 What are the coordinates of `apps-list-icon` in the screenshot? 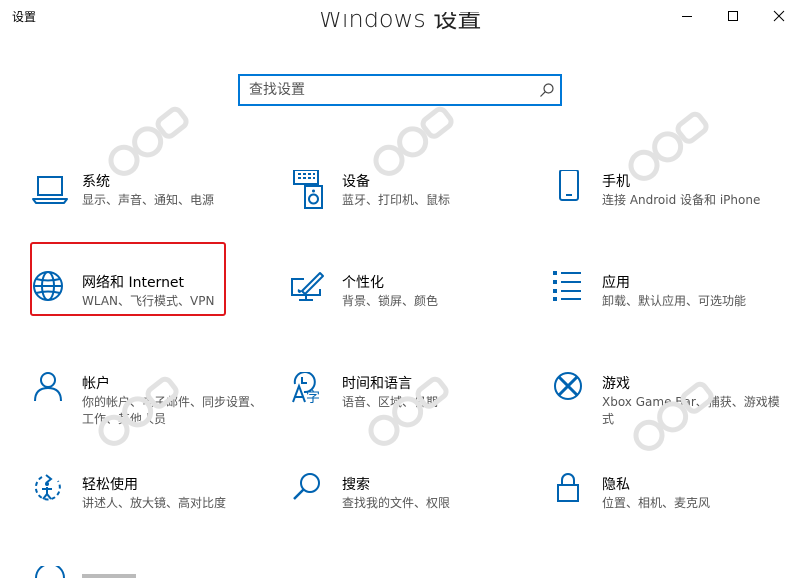 It's located at (567, 286).